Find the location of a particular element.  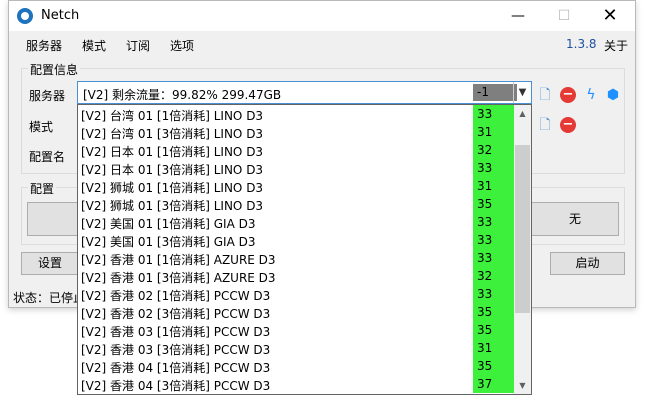

server-name: [V2] 美国 01 [3倍消耗] GIA D3 is located at coordinates (168, 242).